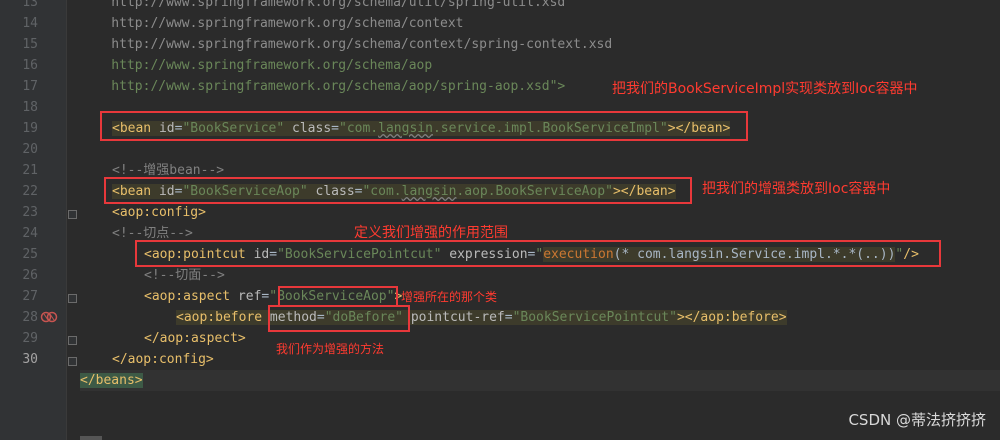  What do you see at coordinates (424, 126) in the screenshot?
I see `highlight-box-bean1` at bounding box center [424, 126].